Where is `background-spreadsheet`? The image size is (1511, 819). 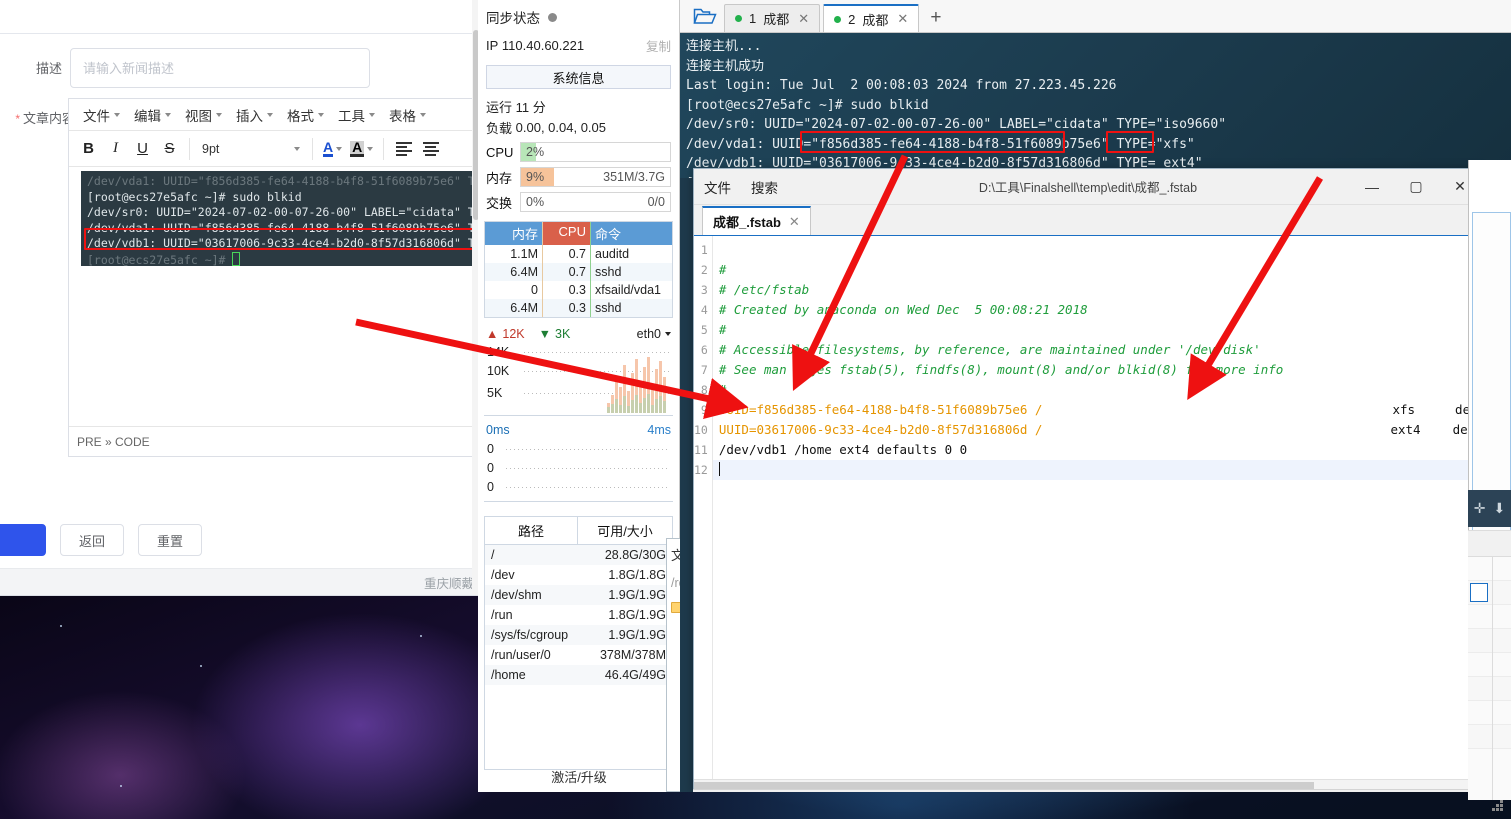
background-spreadsheet is located at coordinates (1489, 665).